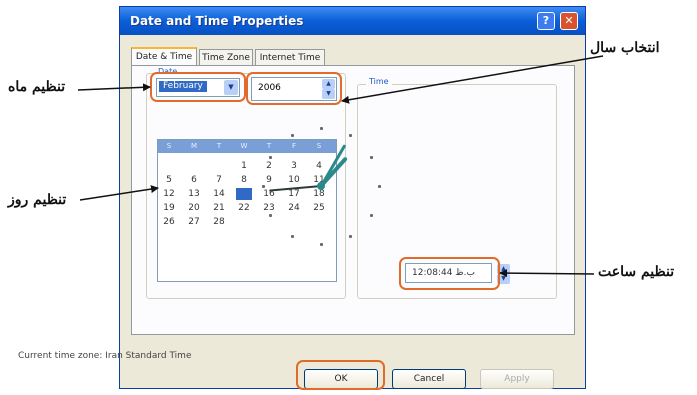 The image size is (697, 395). Describe the element at coordinates (119, 193) in the screenshot. I see `arrow-day` at that location.